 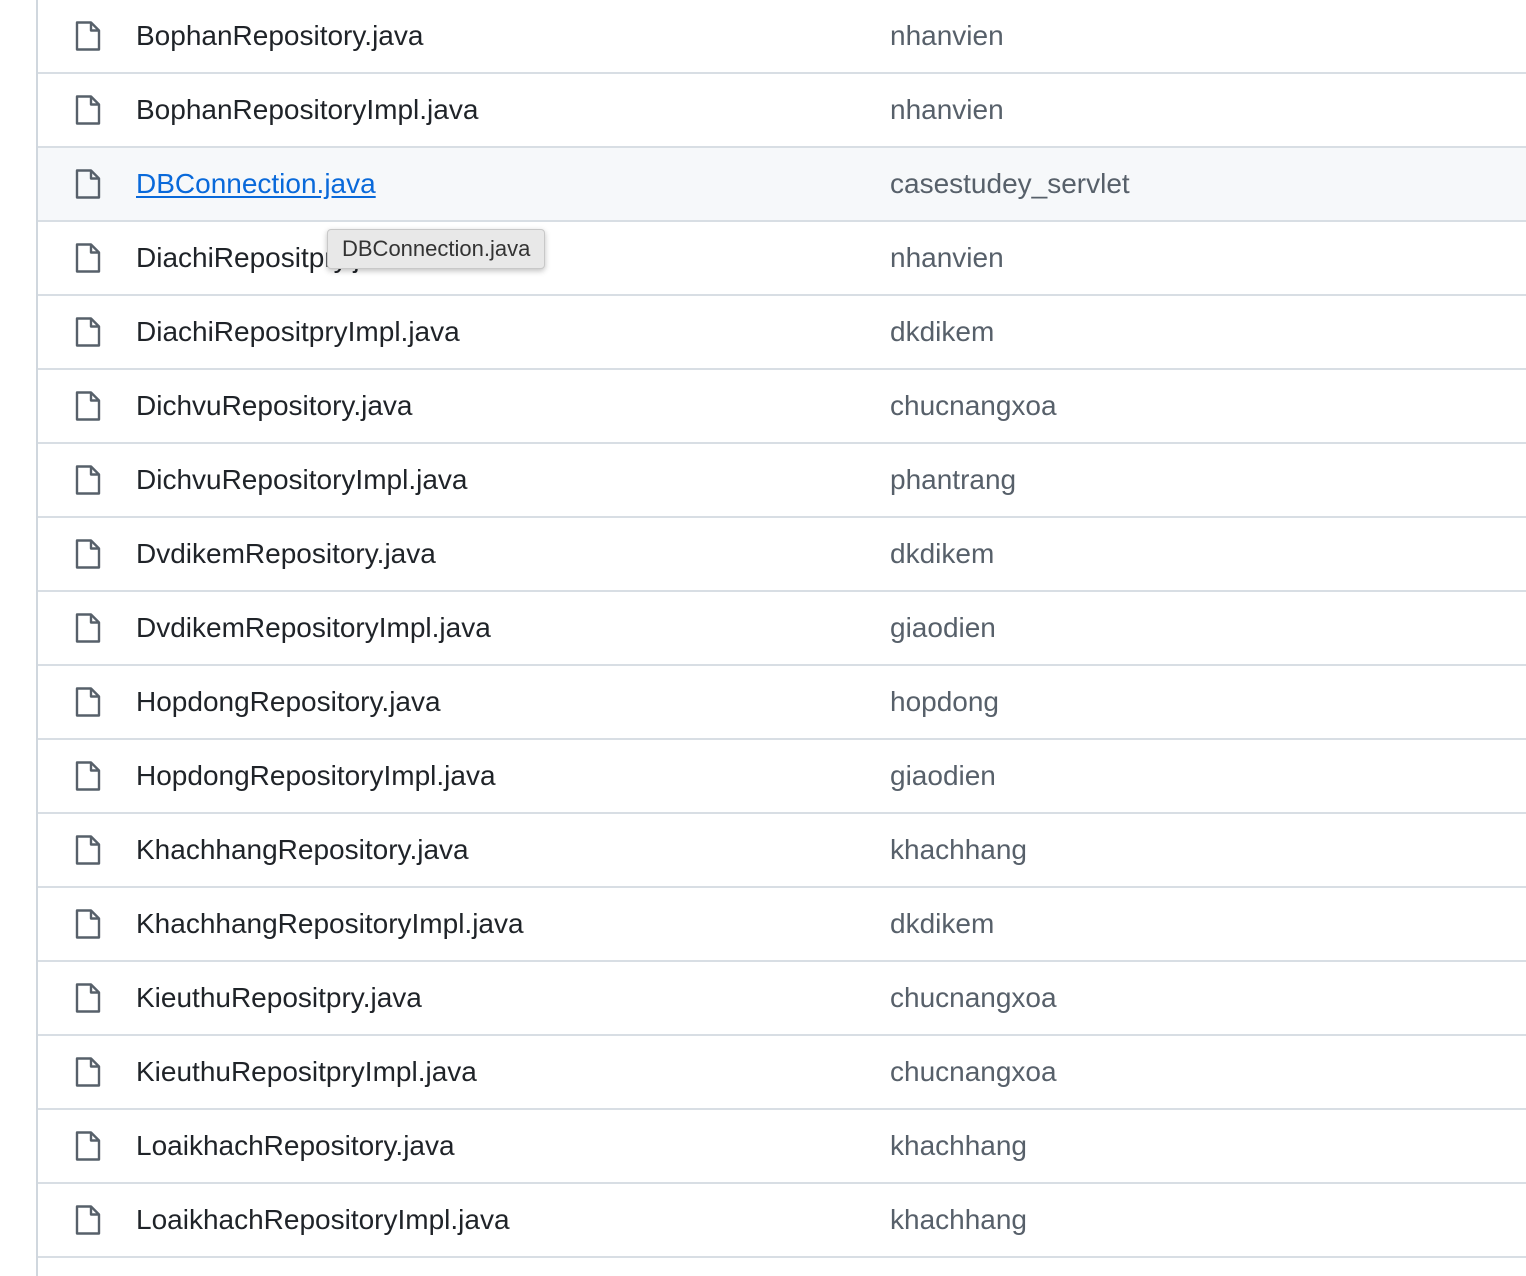 What do you see at coordinates (323, 1220) in the screenshot?
I see `file-name-link: LoaikhachRepositoryImpl.java` at bounding box center [323, 1220].